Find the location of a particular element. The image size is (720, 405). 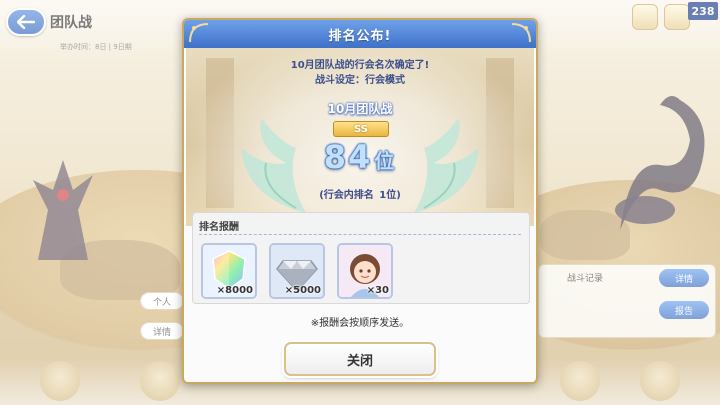

rank-confirmed-message: 10月团队战的行会名次确定了! is located at coordinates (360, 65).